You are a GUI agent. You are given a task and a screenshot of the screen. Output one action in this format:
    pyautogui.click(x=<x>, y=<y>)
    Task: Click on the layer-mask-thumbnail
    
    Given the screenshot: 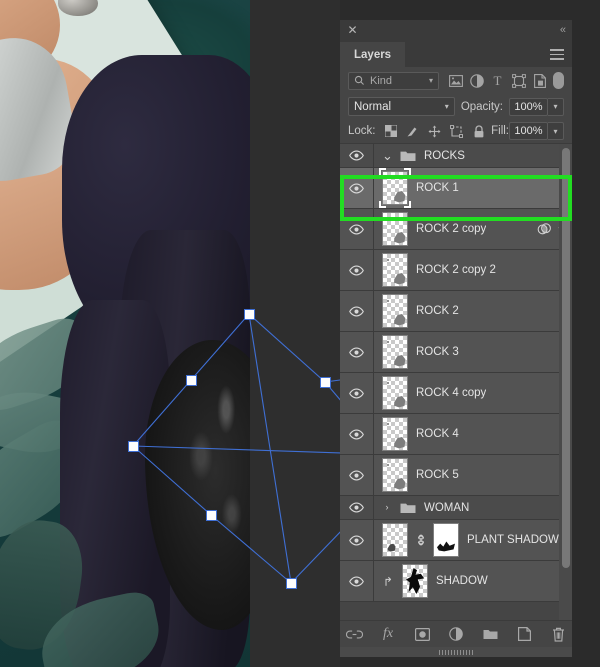 What is the action you would take?
    pyautogui.click(x=446, y=540)
    